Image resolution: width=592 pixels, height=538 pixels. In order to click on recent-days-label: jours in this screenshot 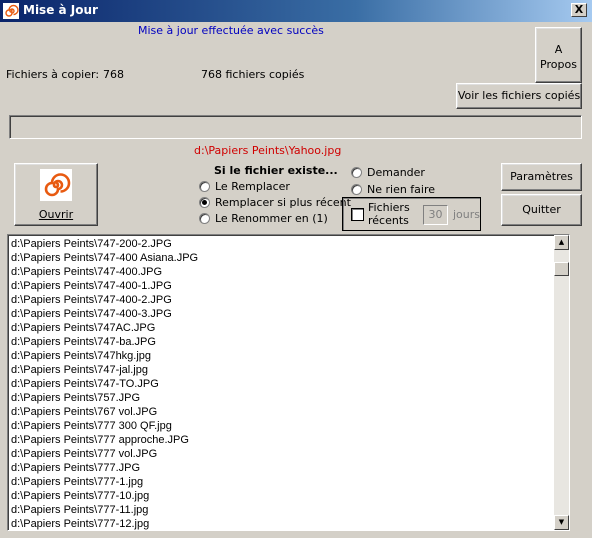, I will do `click(467, 214)`.